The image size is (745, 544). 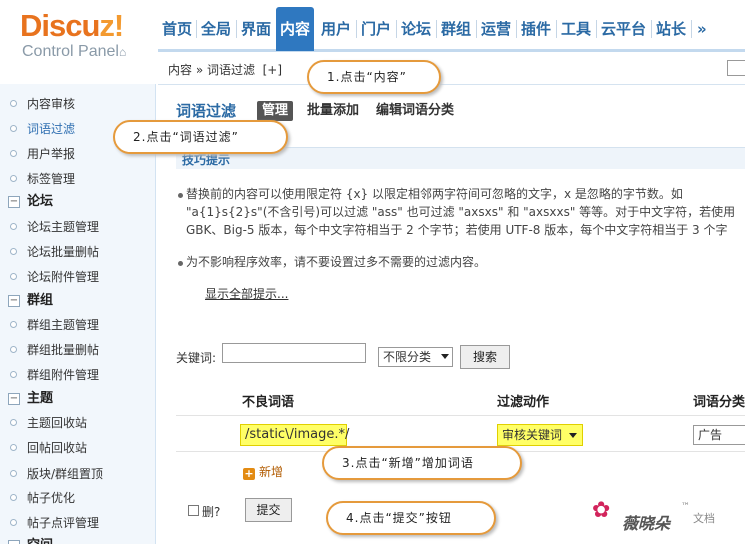 I want to click on sidebar-item-forum-prune: 论坛批量删帖, so click(x=78, y=252).